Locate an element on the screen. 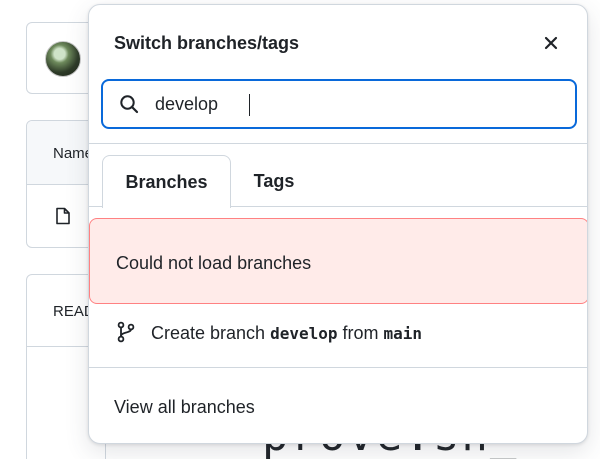 Image resolution: width=600 pixels, height=459 pixels. source-branch-name: main is located at coordinates (403, 333).